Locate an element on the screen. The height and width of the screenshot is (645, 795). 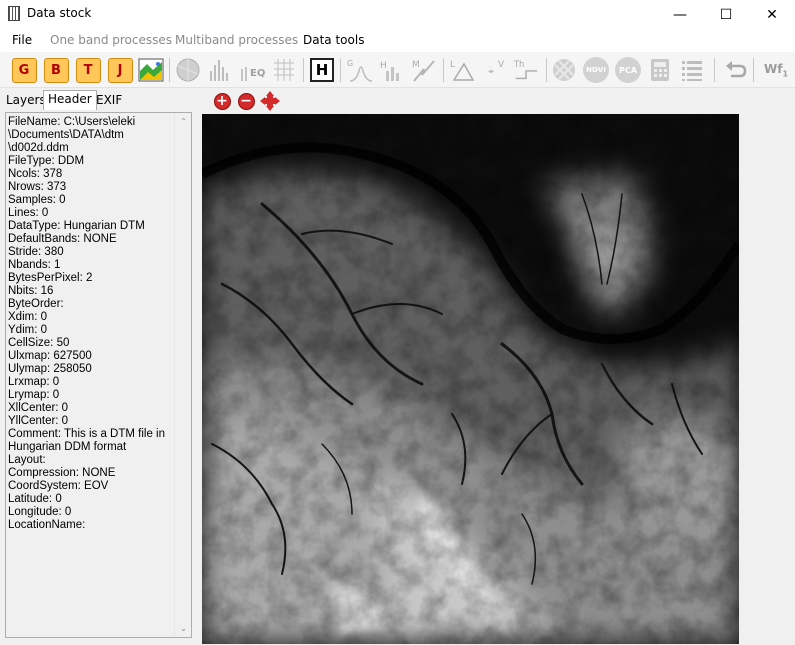
wf-button: Wf1 is located at coordinates (776, 70).